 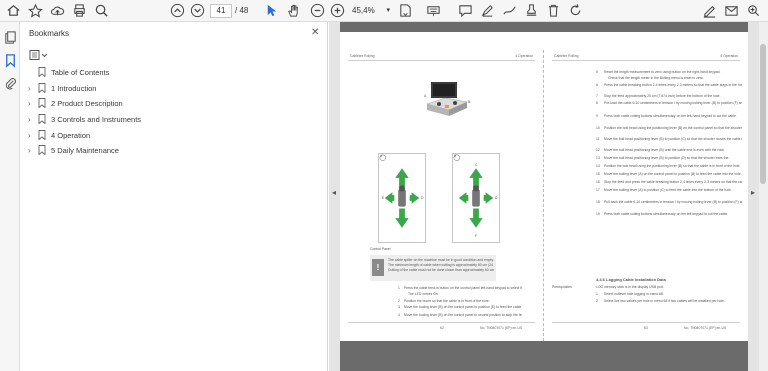 I want to click on bookmark-star-icon, so click(x=35, y=10).